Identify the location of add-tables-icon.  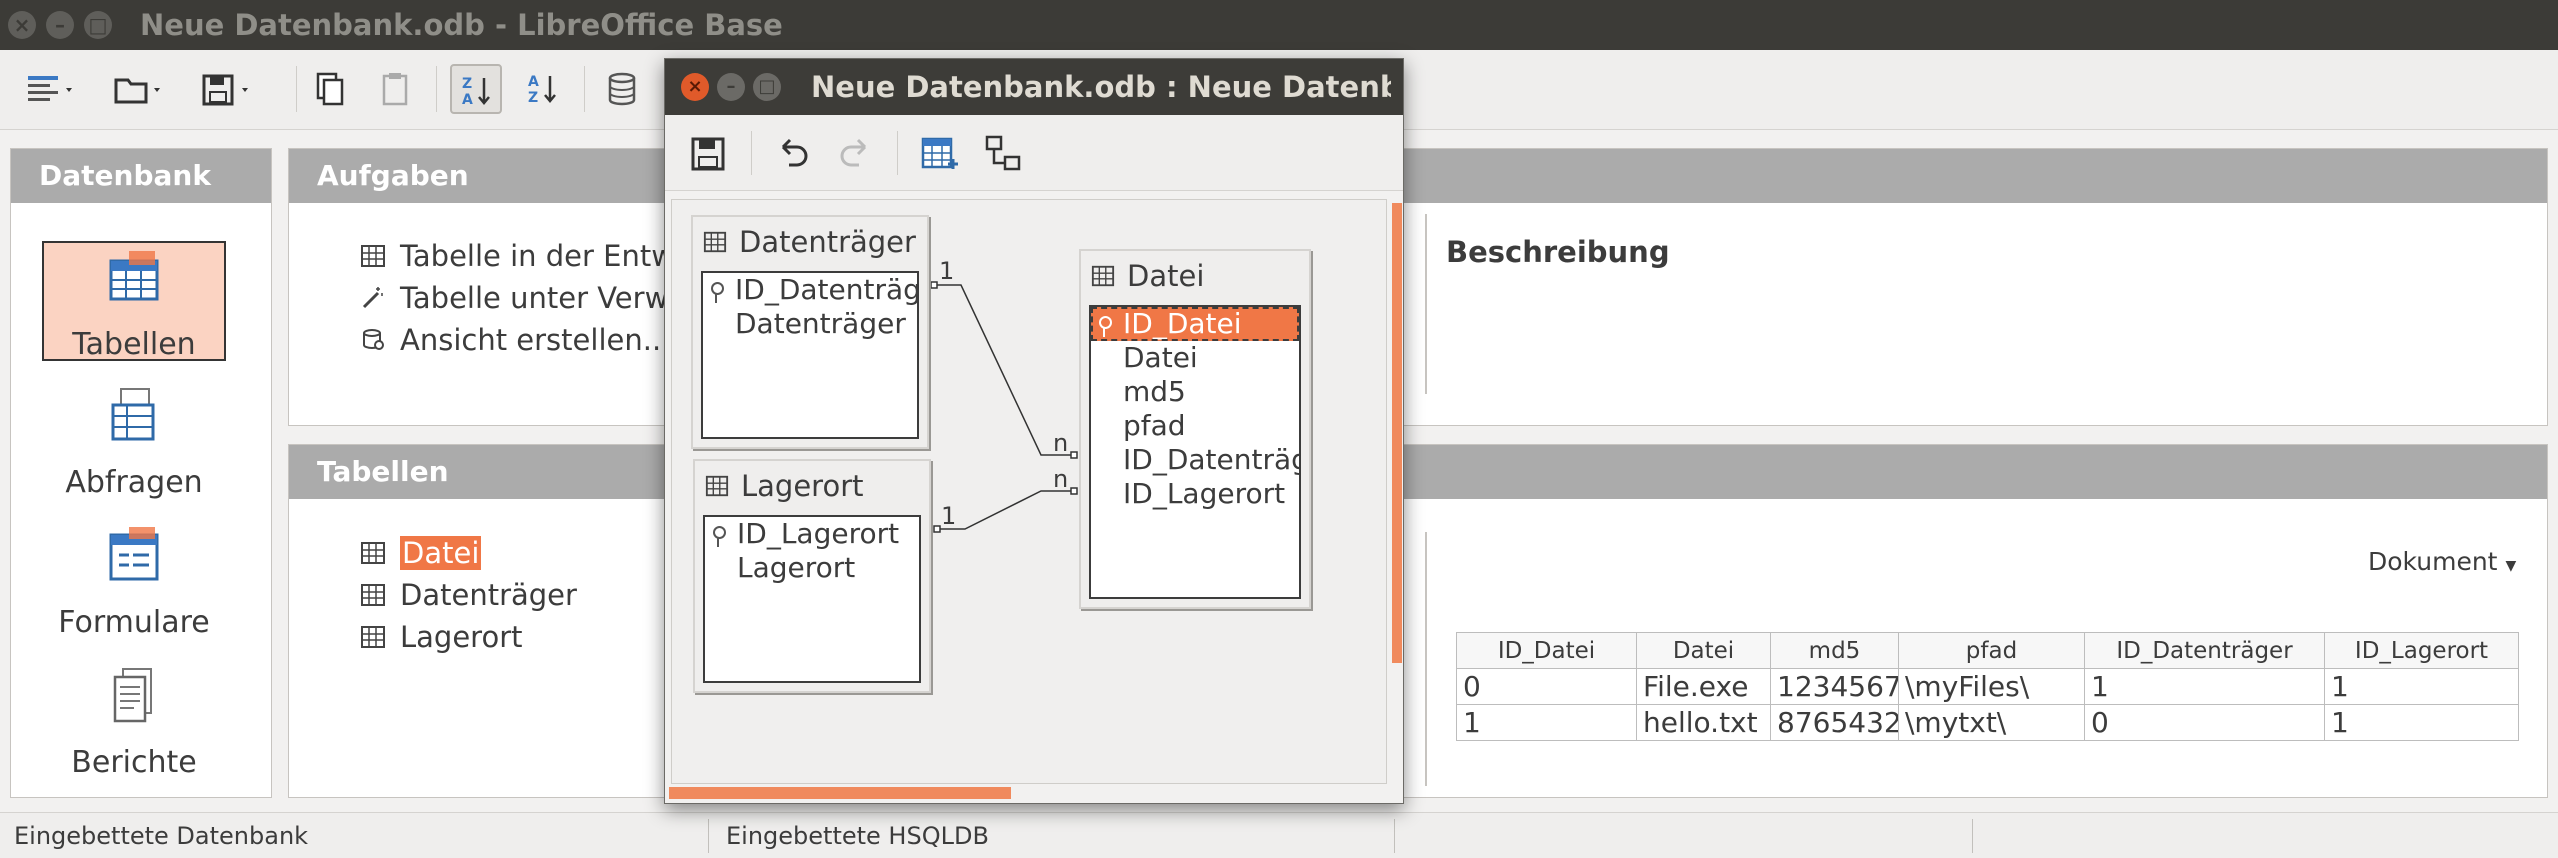
(939, 153).